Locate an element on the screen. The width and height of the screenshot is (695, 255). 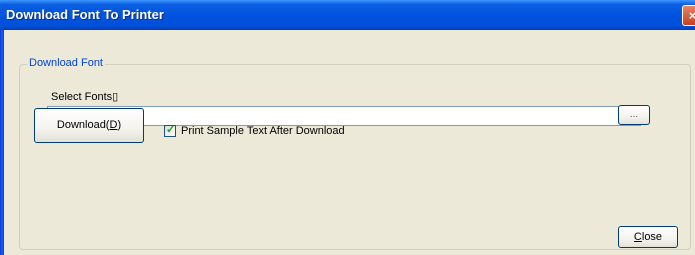
window-close-icon: × is located at coordinates (688, 15).